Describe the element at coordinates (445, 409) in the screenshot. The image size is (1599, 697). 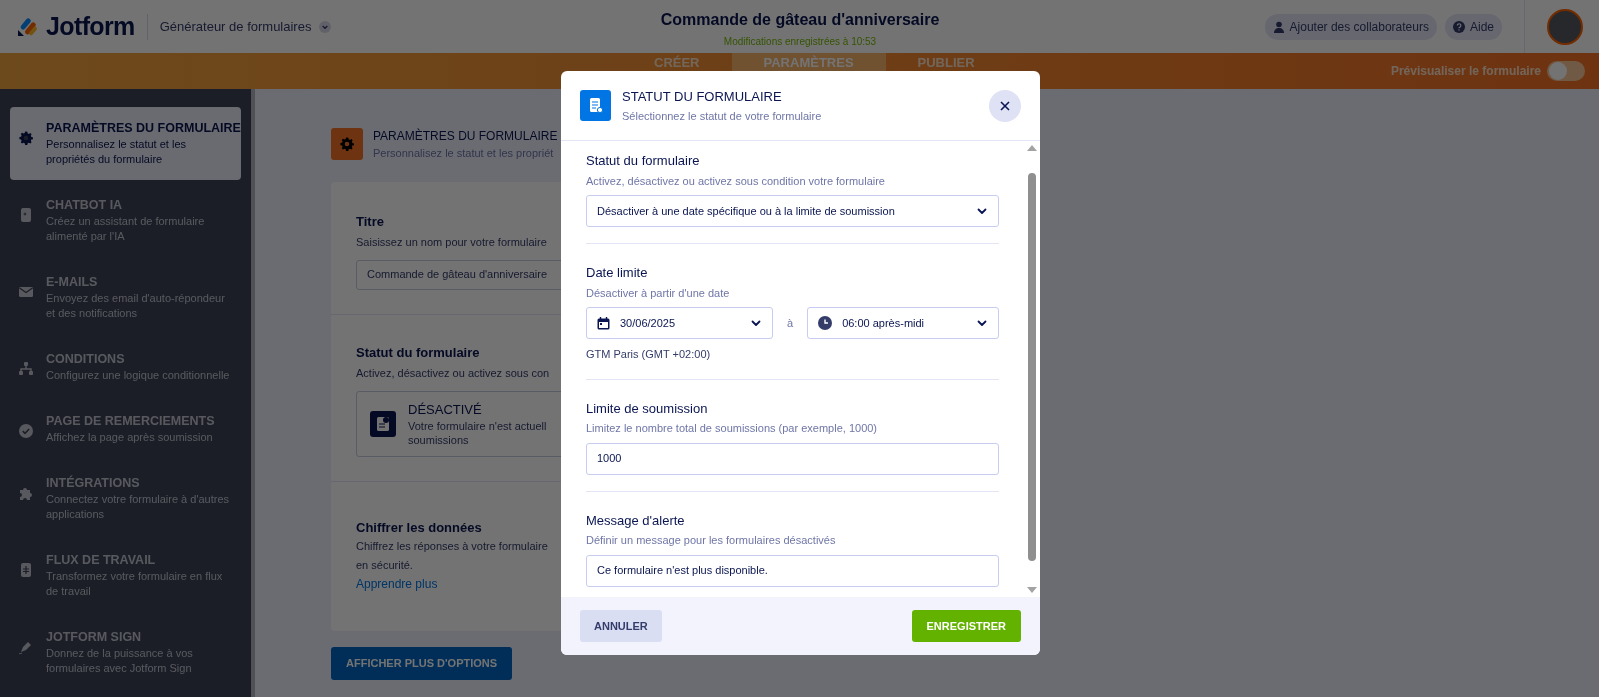
I see `status-option-title: DÉSACTIVÉ` at that location.